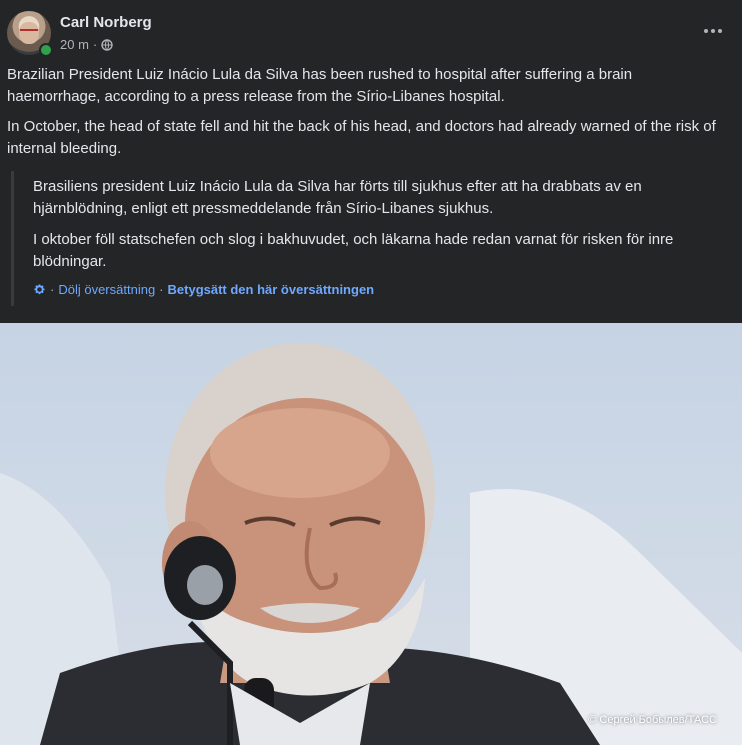  Describe the element at coordinates (652, 720) in the screenshot. I see `photo-credit: © Сергей Бобылев/ТАСС` at that location.